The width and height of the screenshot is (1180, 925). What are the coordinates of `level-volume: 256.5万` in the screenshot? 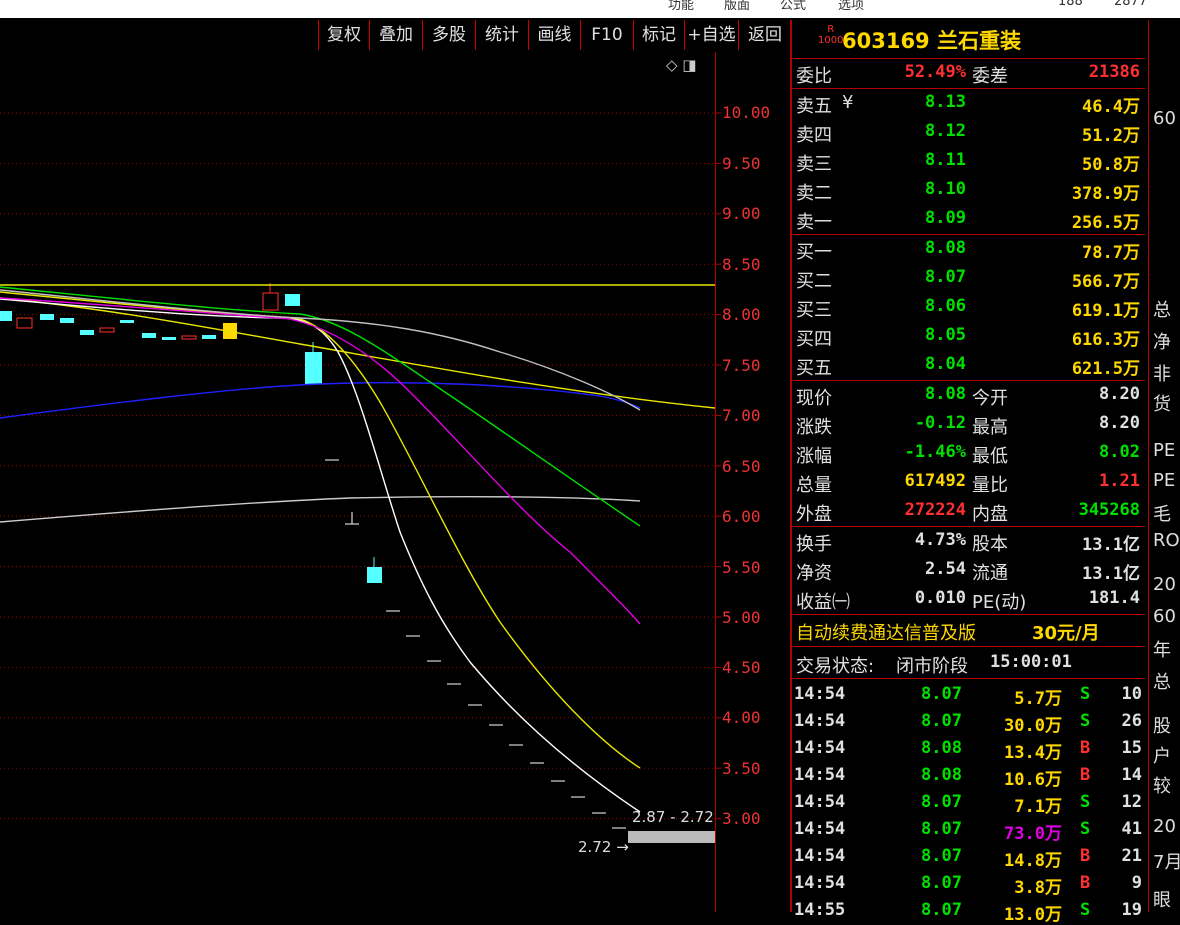 It's located at (1105, 223).